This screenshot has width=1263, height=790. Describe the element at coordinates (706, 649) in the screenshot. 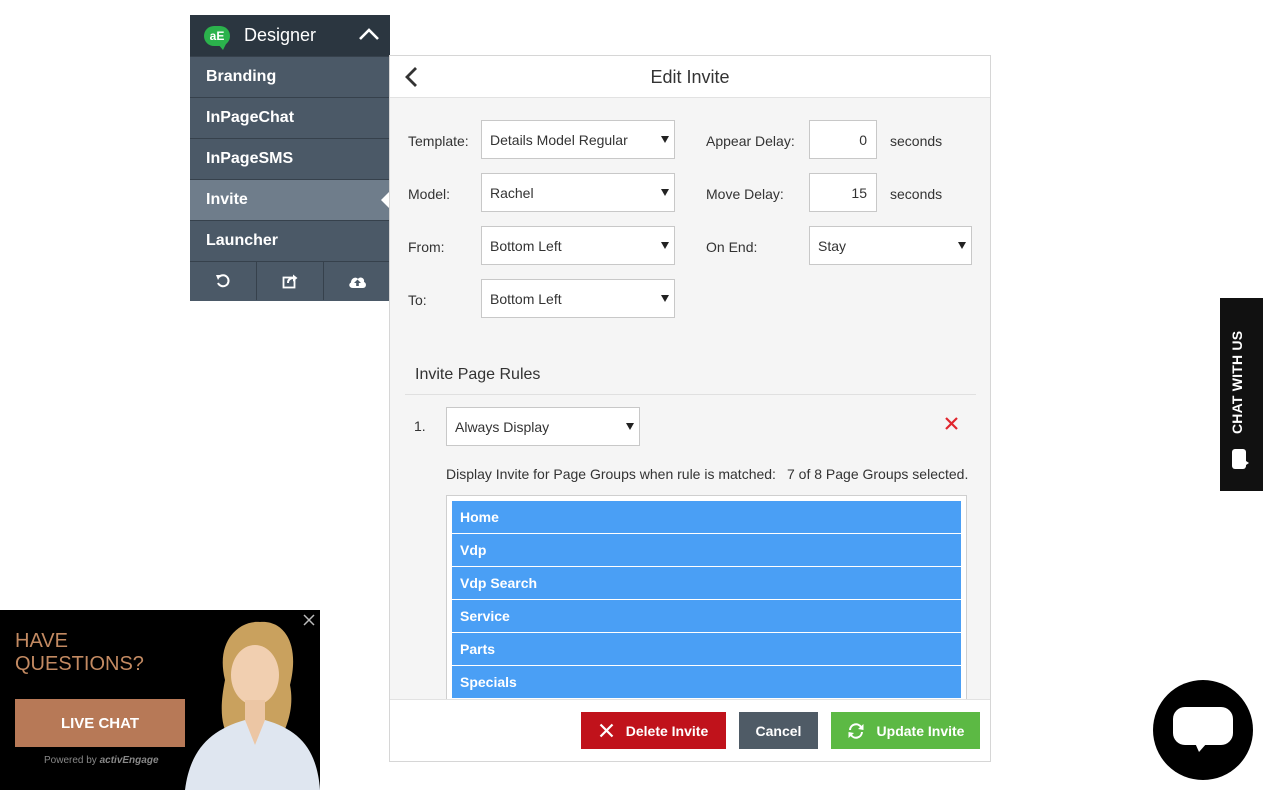

I see `page-group-item: Parts` at that location.